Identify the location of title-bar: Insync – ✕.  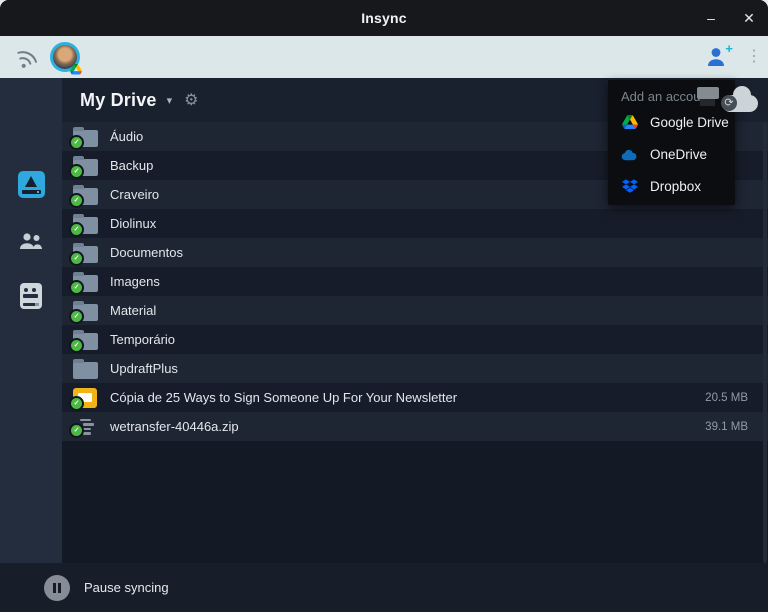
(384, 18).